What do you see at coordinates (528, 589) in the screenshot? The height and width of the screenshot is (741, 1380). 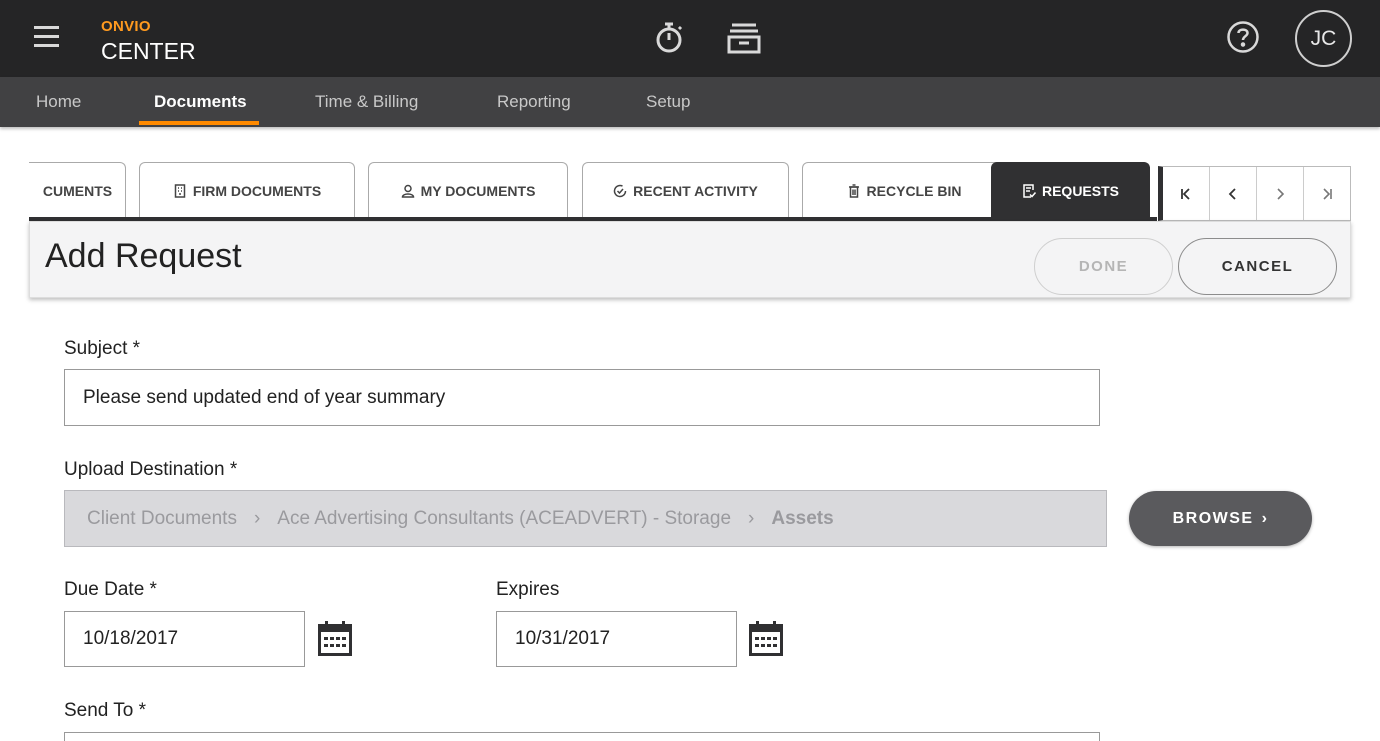 I see `expires-label: Expires` at bounding box center [528, 589].